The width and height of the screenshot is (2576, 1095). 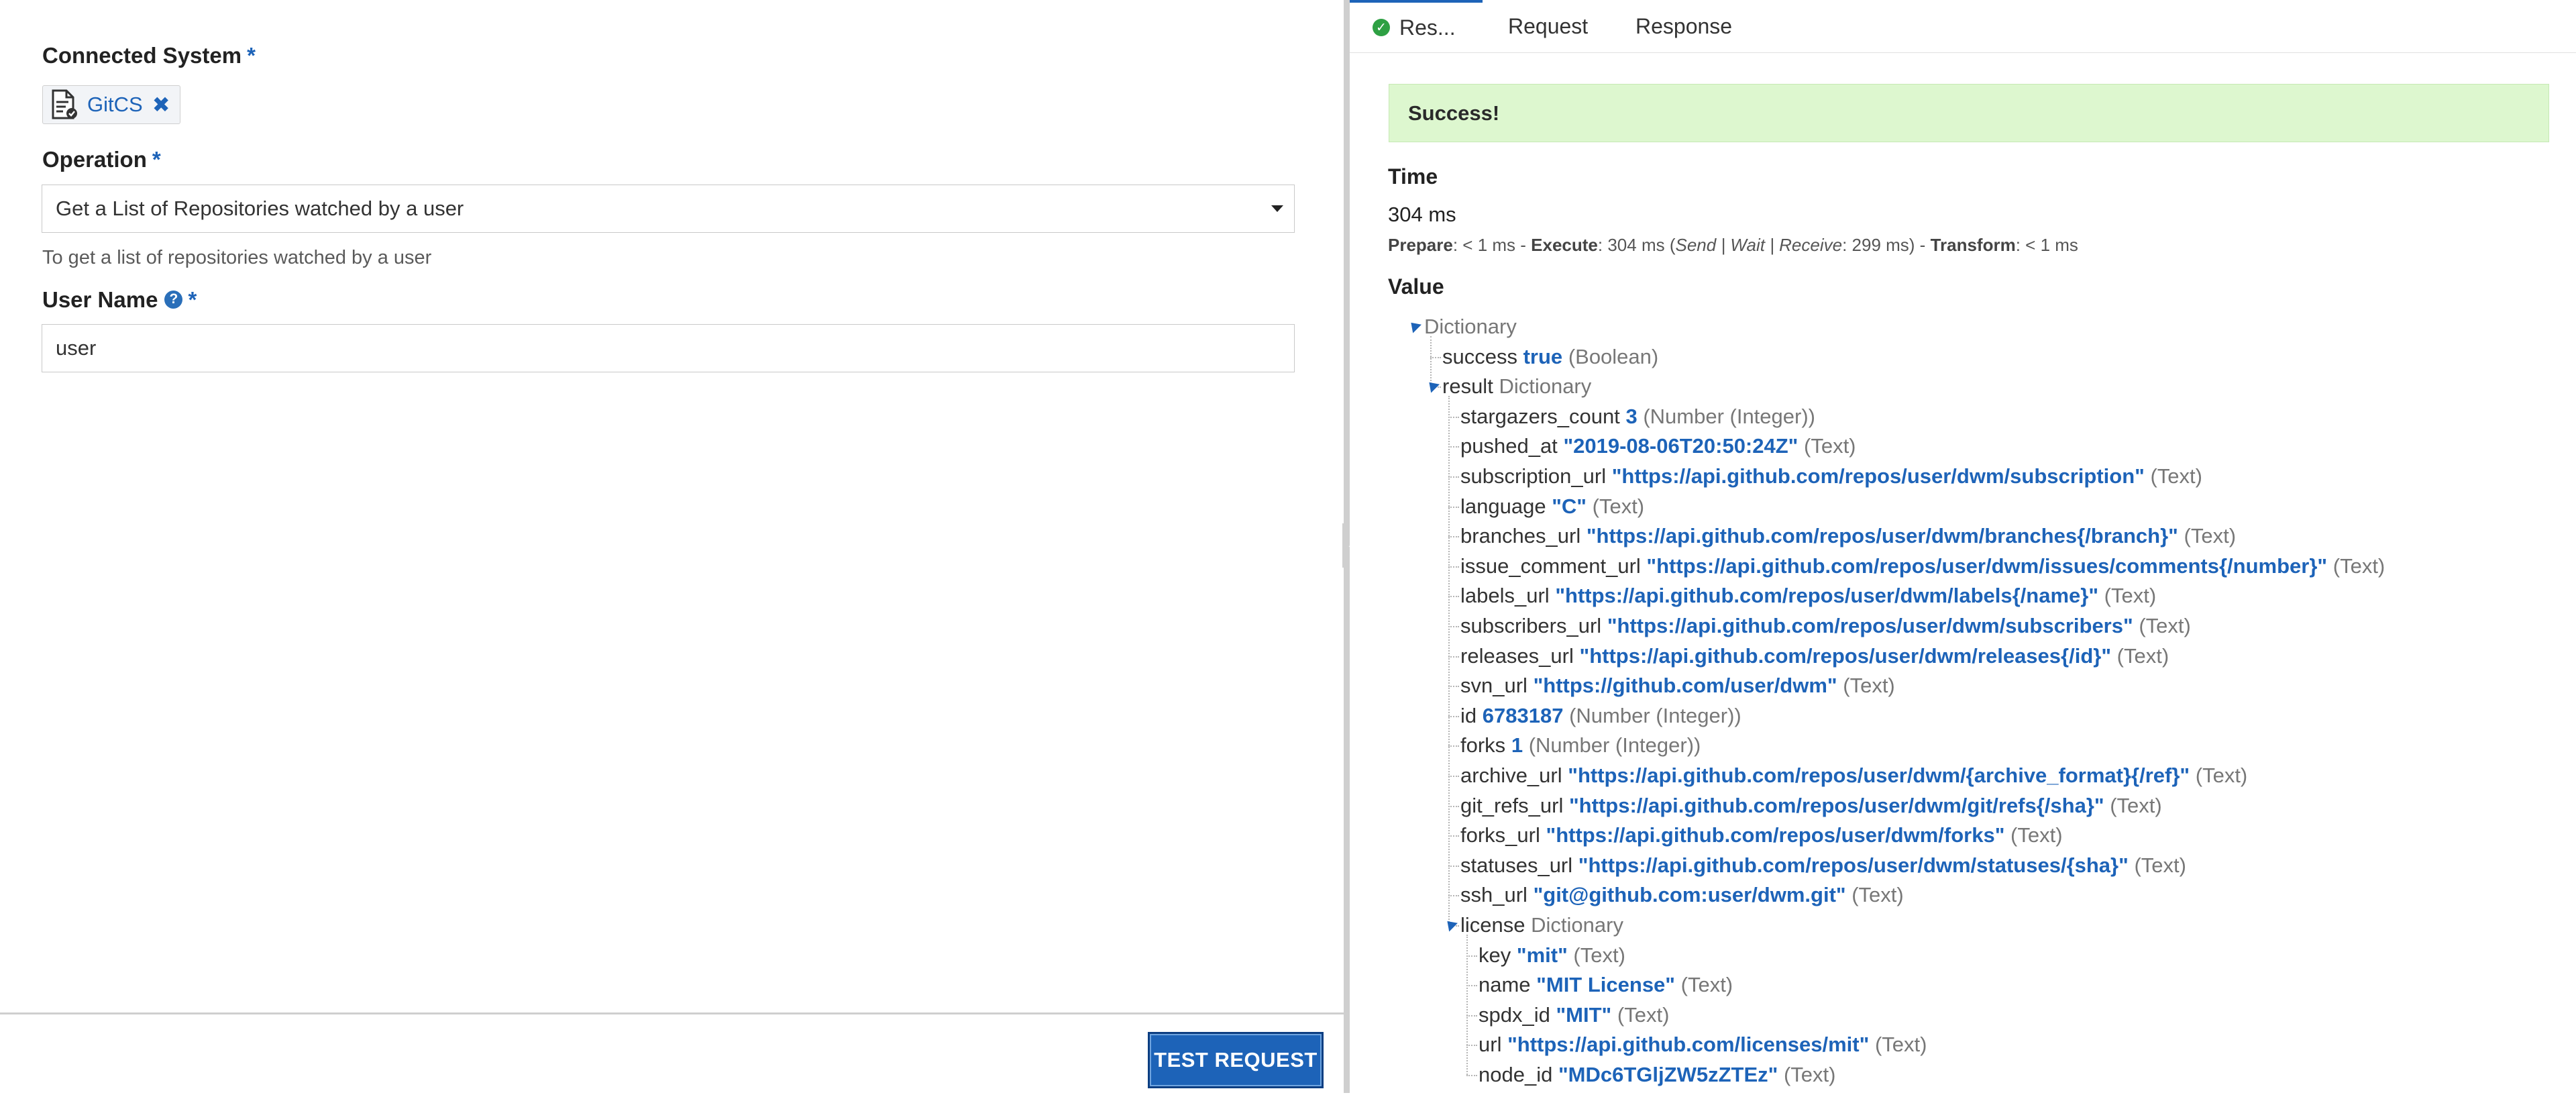 What do you see at coordinates (1493, 686) in the screenshot?
I see `tree-key: svn_url` at bounding box center [1493, 686].